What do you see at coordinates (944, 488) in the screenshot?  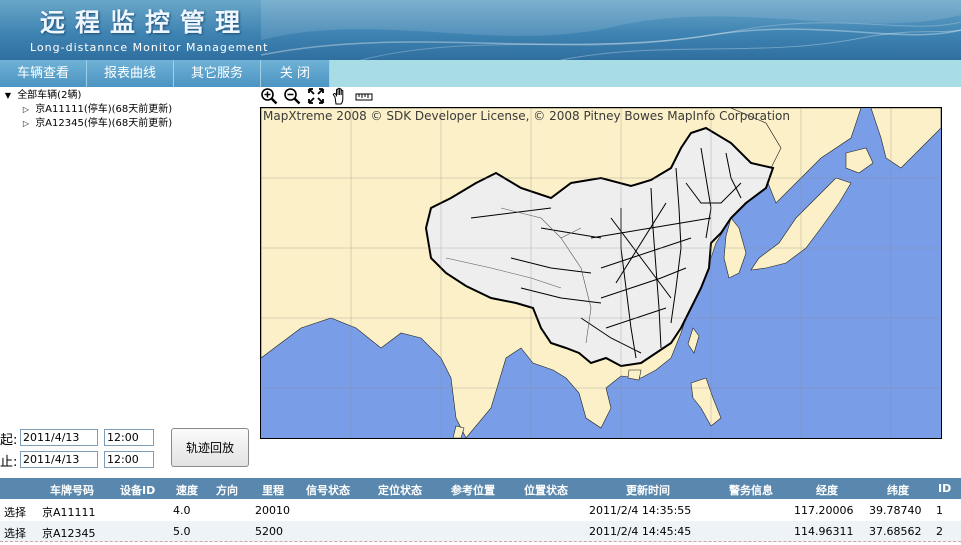 I see `col-header: ID` at bounding box center [944, 488].